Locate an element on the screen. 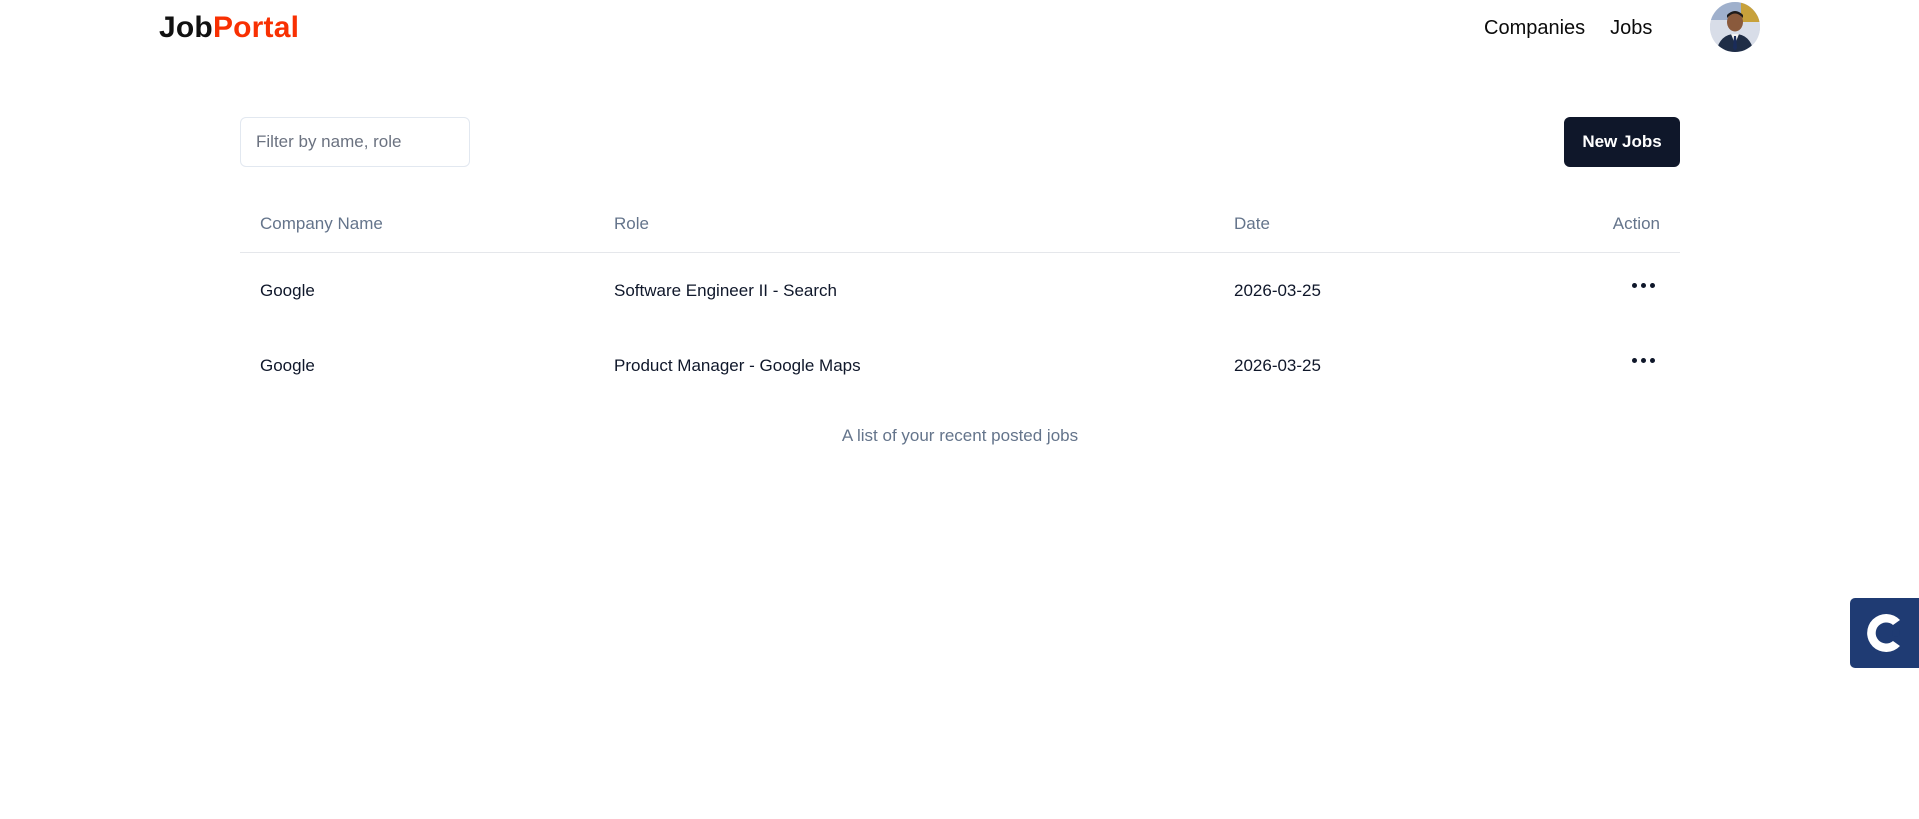 This screenshot has width=1919, height=819. table-caption: A list of your recent posted jobs is located at coordinates (960, 435).